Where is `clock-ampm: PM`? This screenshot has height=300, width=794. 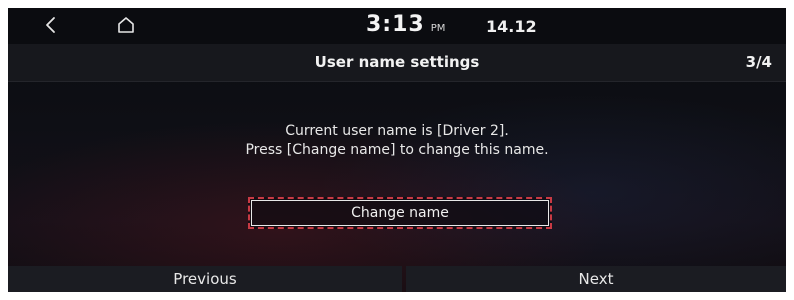
clock-ampm: PM is located at coordinates (438, 28).